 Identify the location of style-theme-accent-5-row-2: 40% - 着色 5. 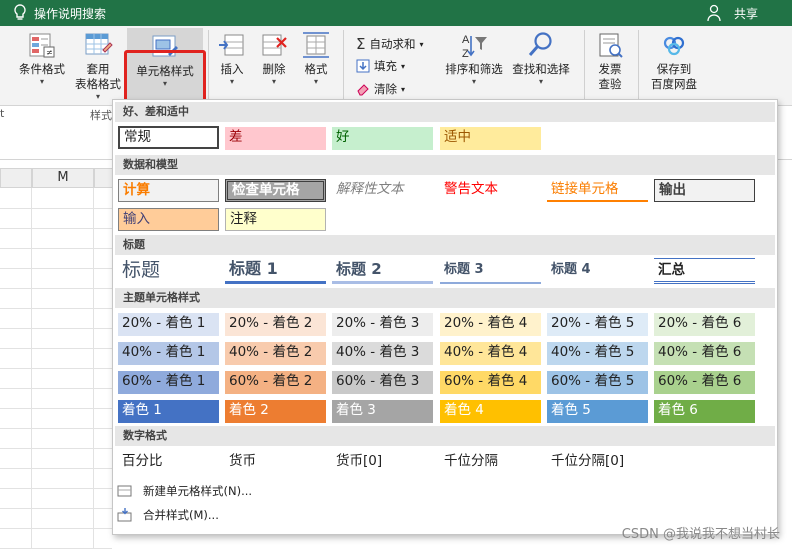
(597, 353).